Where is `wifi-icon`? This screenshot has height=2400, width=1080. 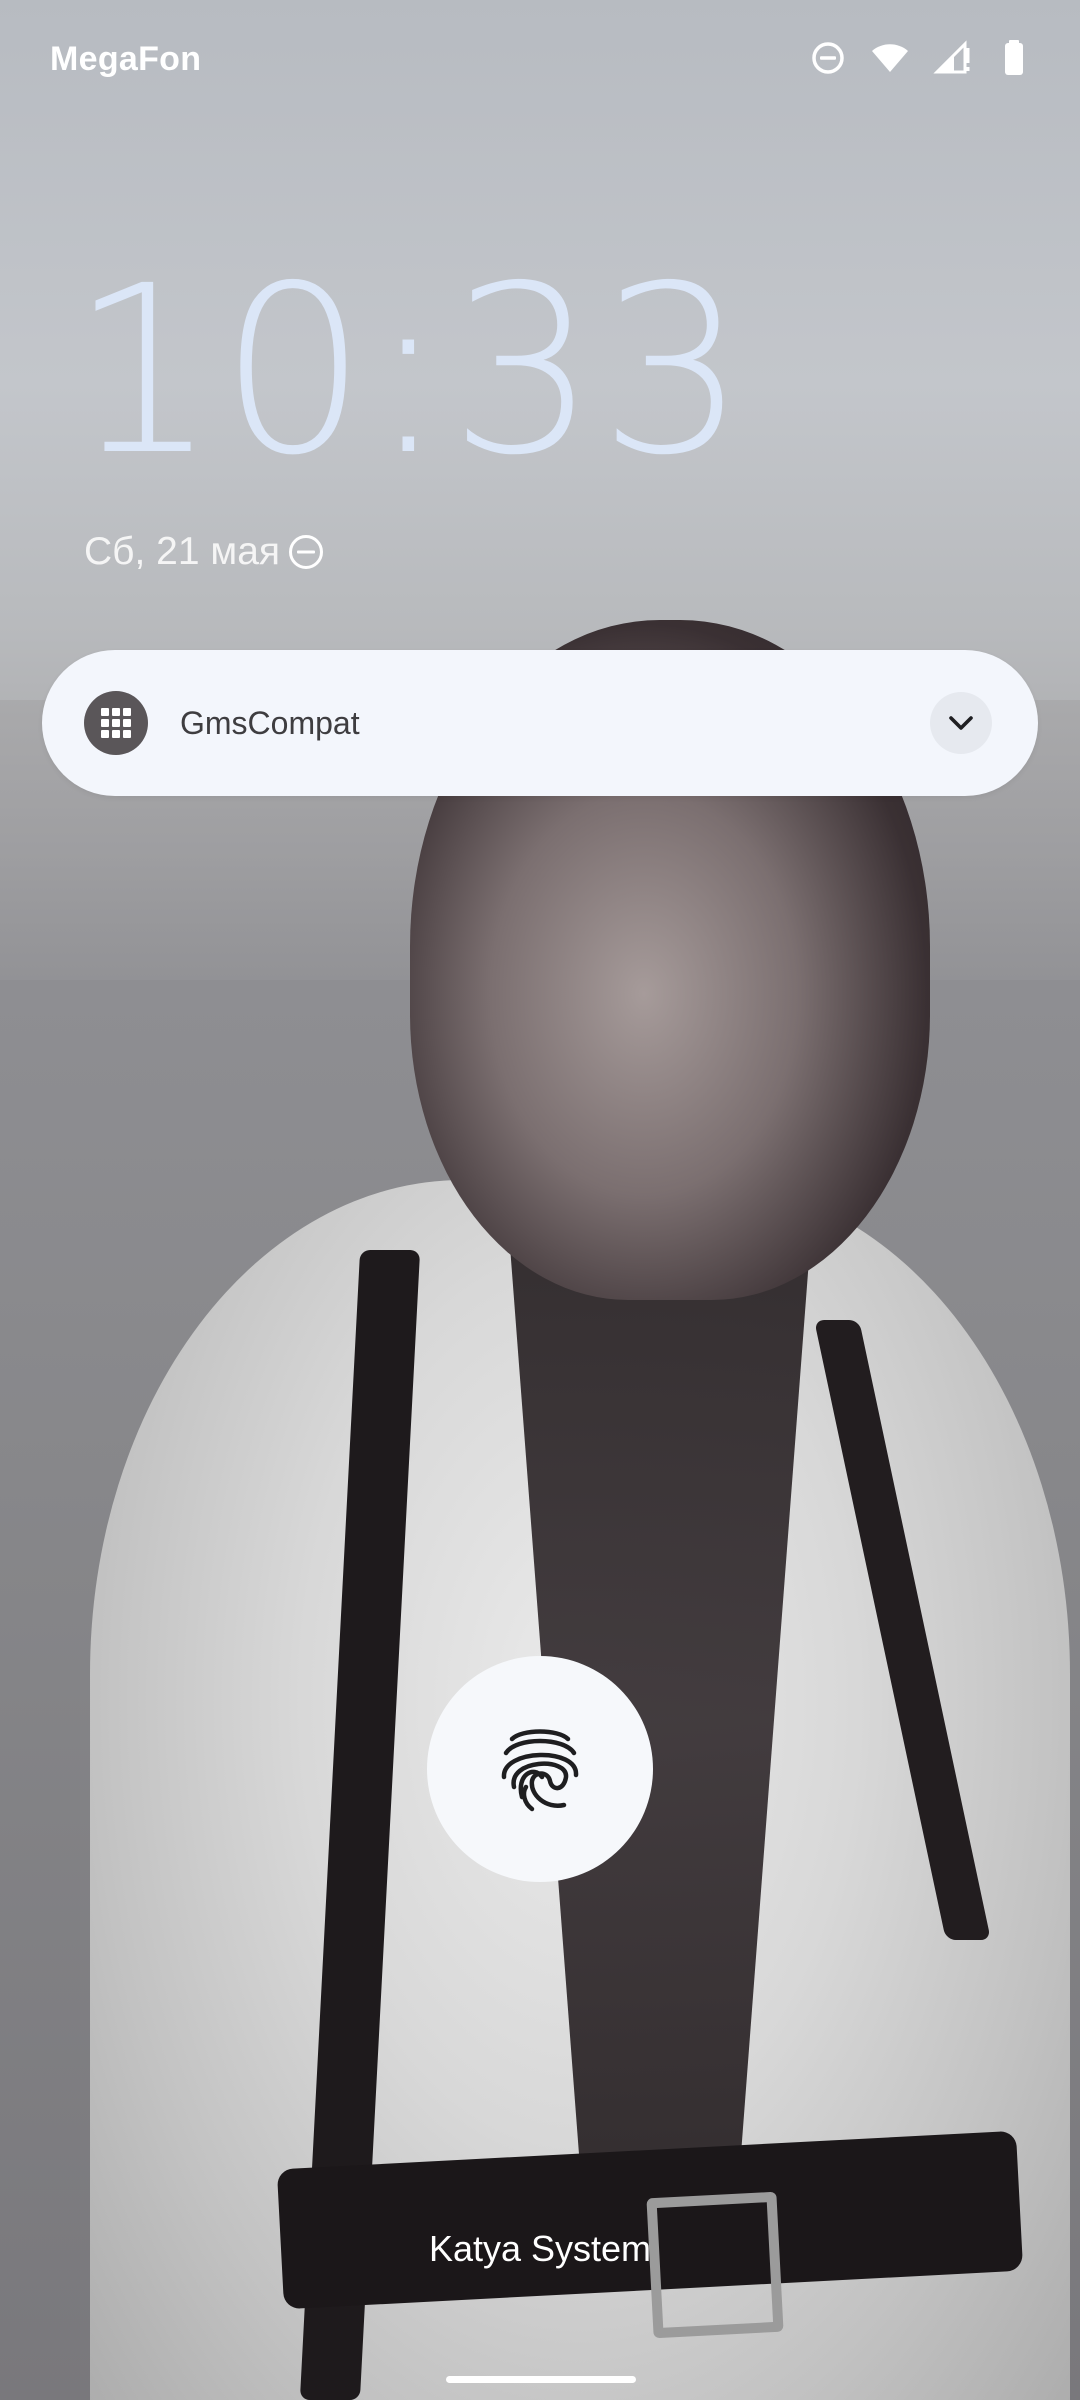
wifi-icon is located at coordinates (890, 58).